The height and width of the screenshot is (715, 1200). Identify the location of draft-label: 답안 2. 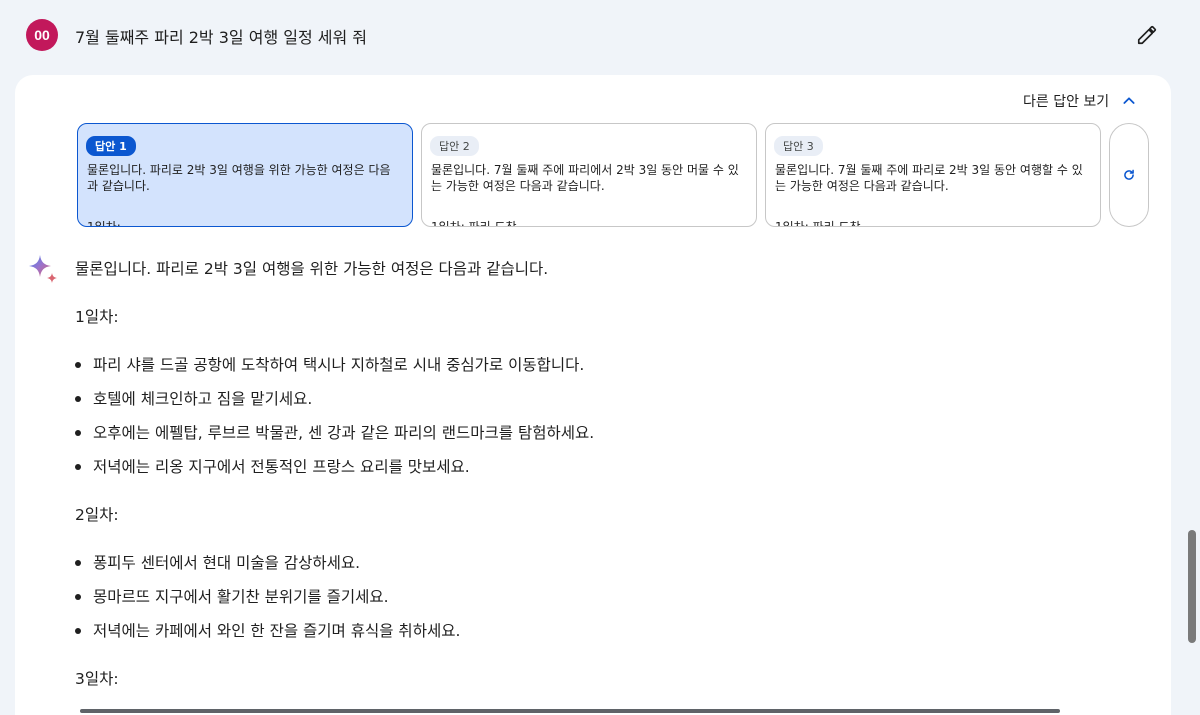
(454, 146).